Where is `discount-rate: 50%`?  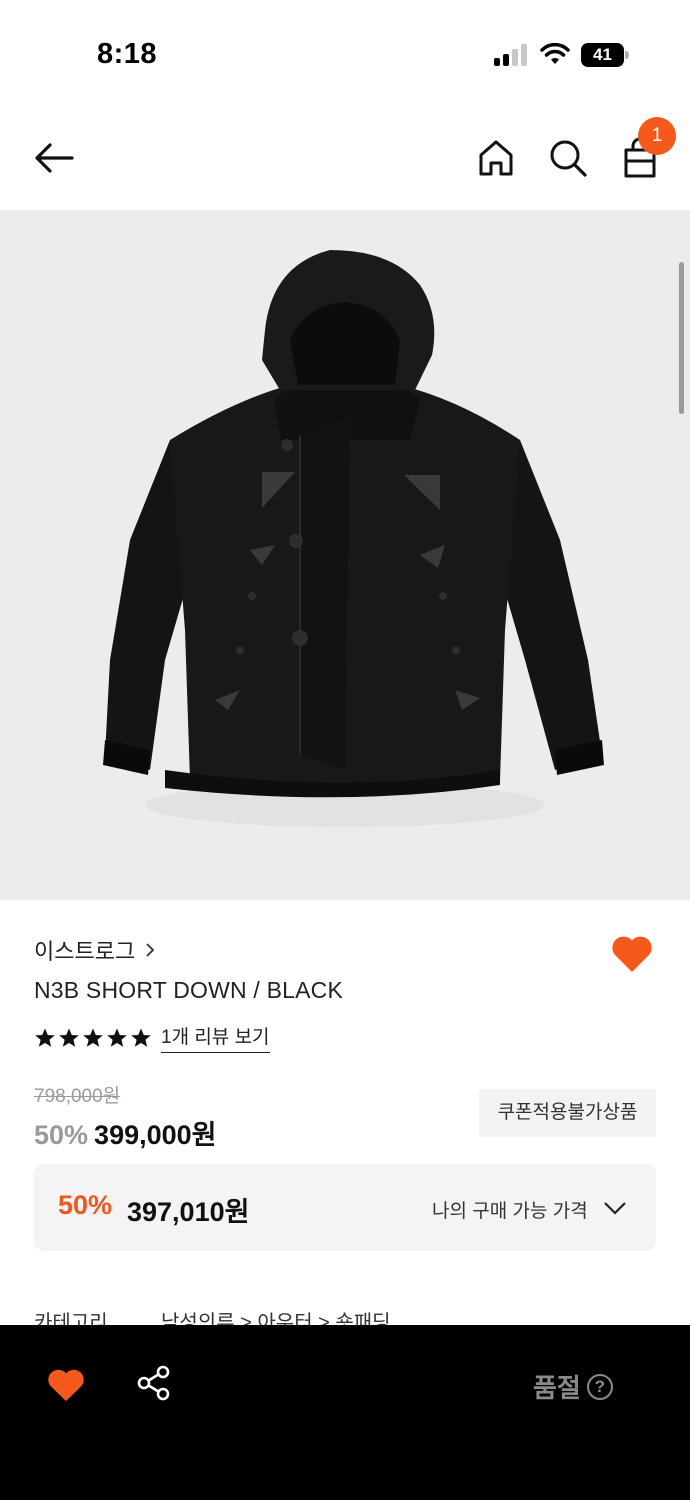 discount-rate: 50% is located at coordinates (61, 1135).